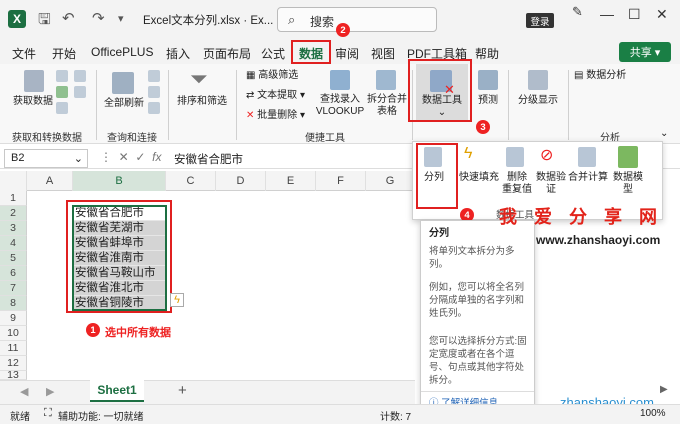  I want to click on prev-sheet-icon: ◀, so click(24, 391).